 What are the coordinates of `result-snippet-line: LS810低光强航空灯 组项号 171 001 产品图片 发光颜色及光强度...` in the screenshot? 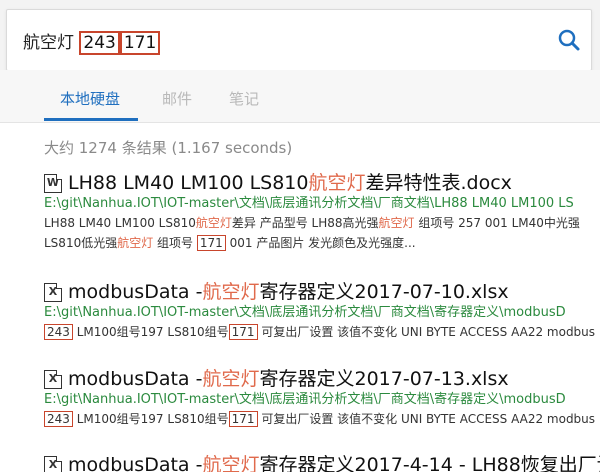 It's located at (322, 243).